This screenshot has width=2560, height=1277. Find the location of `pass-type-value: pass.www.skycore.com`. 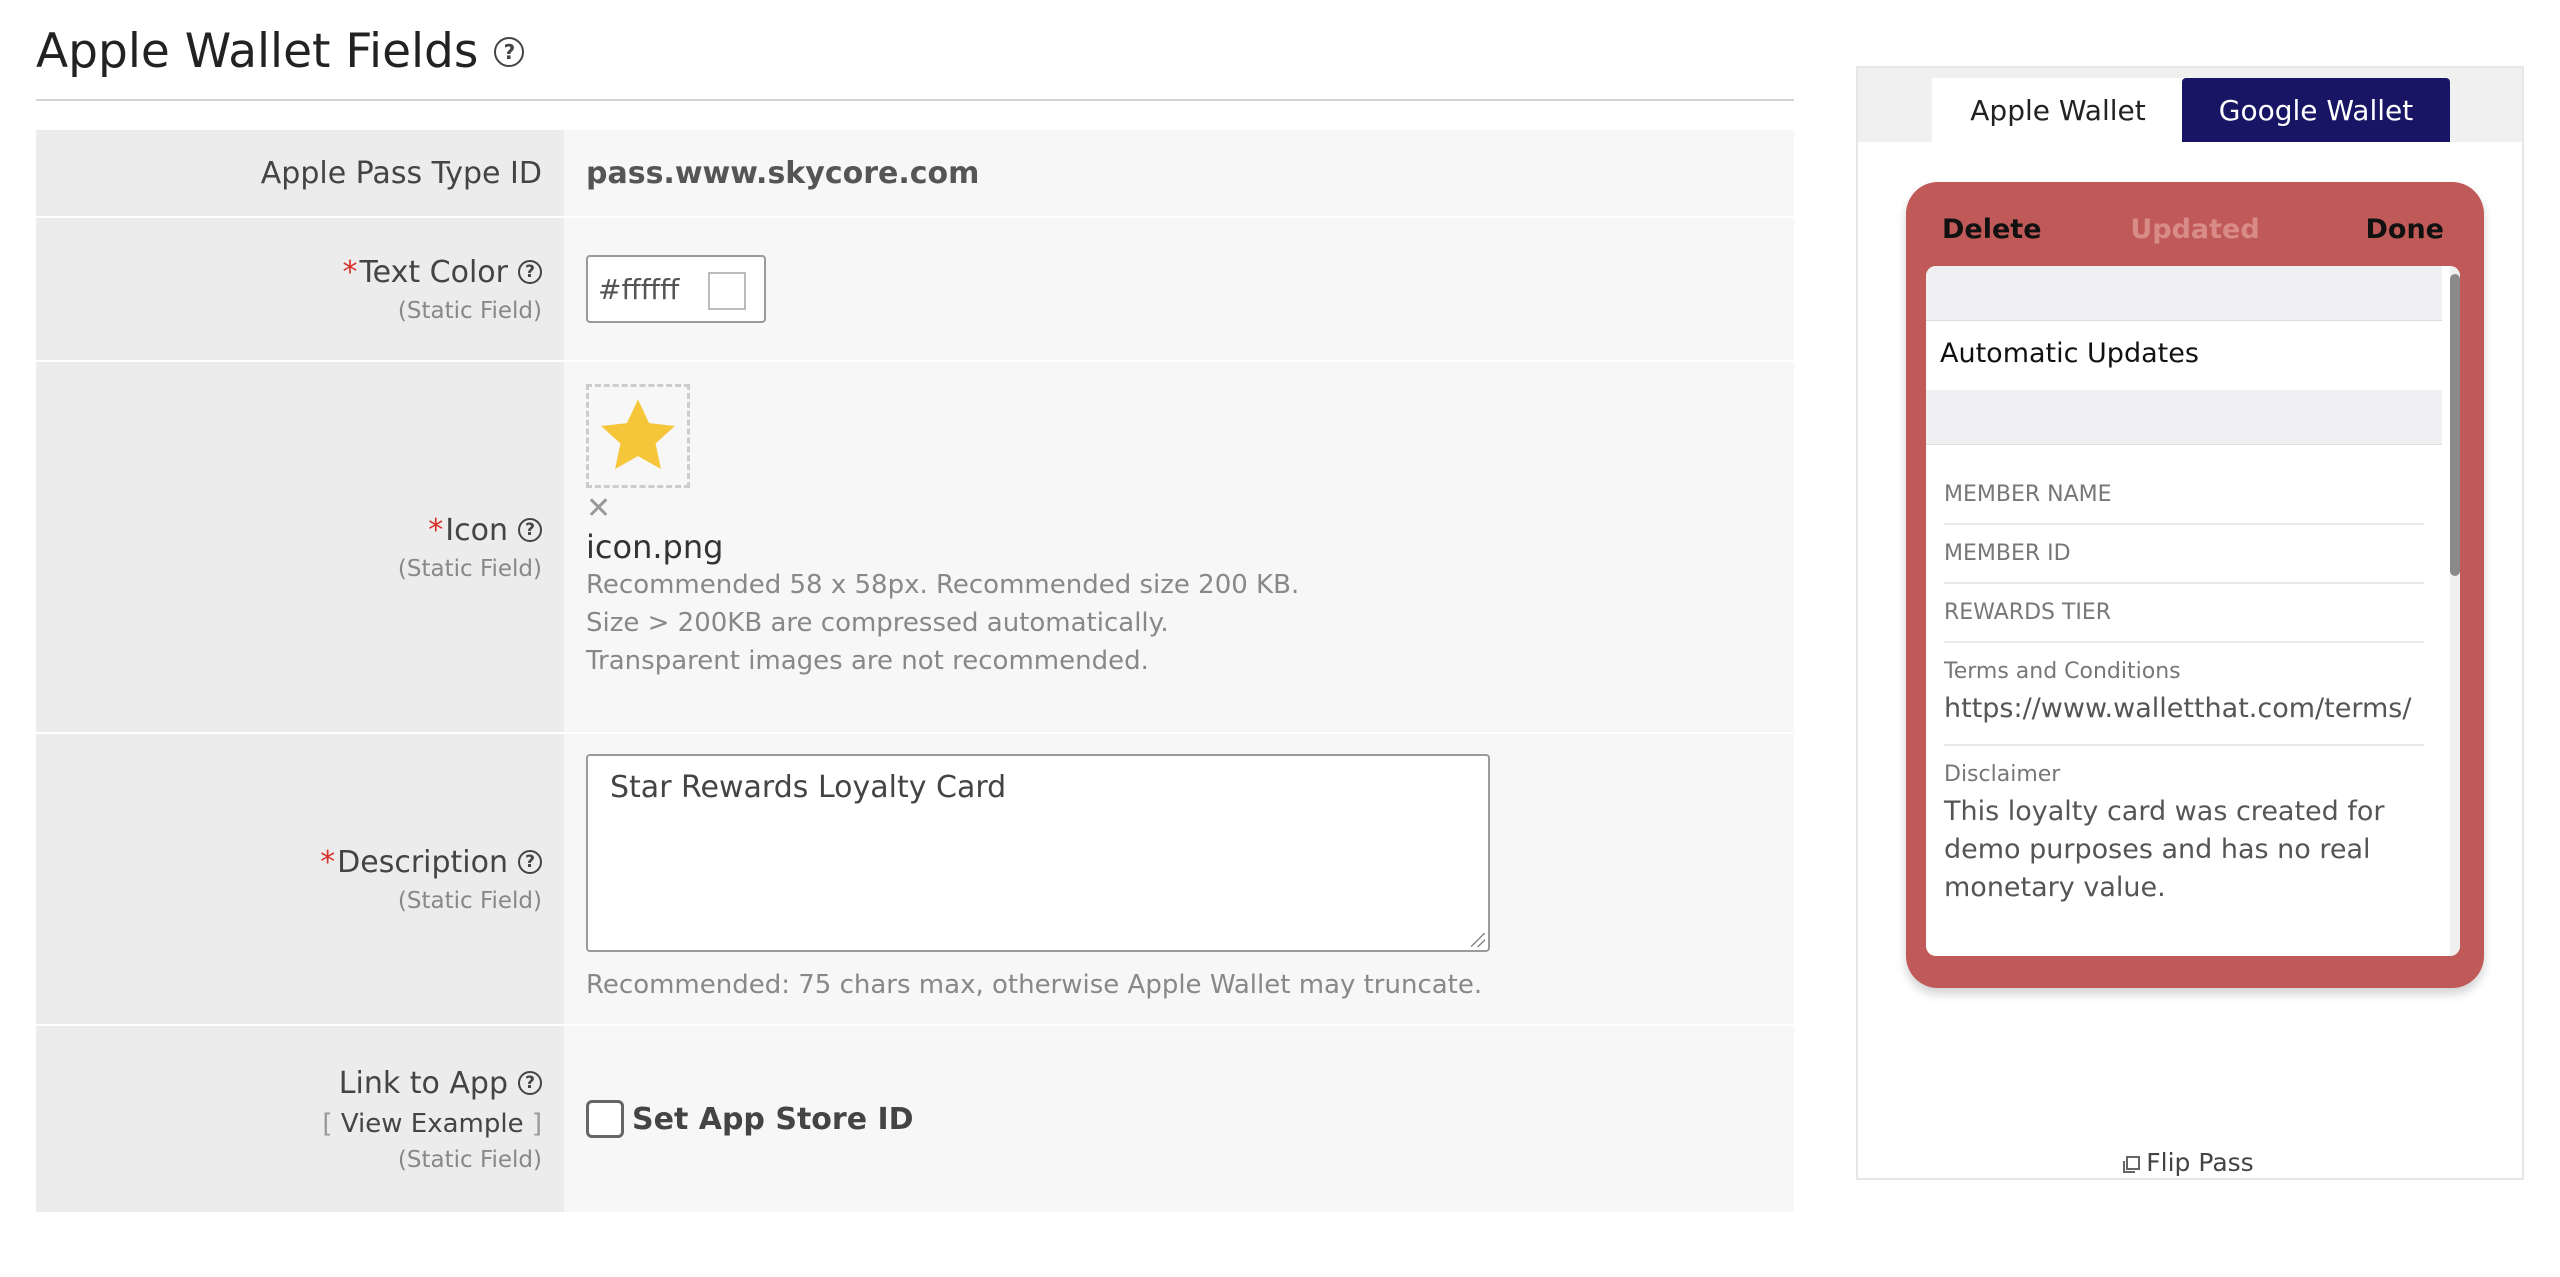

pass-type-value: pass.www.skycore.com is located at coordinates (783, 173).